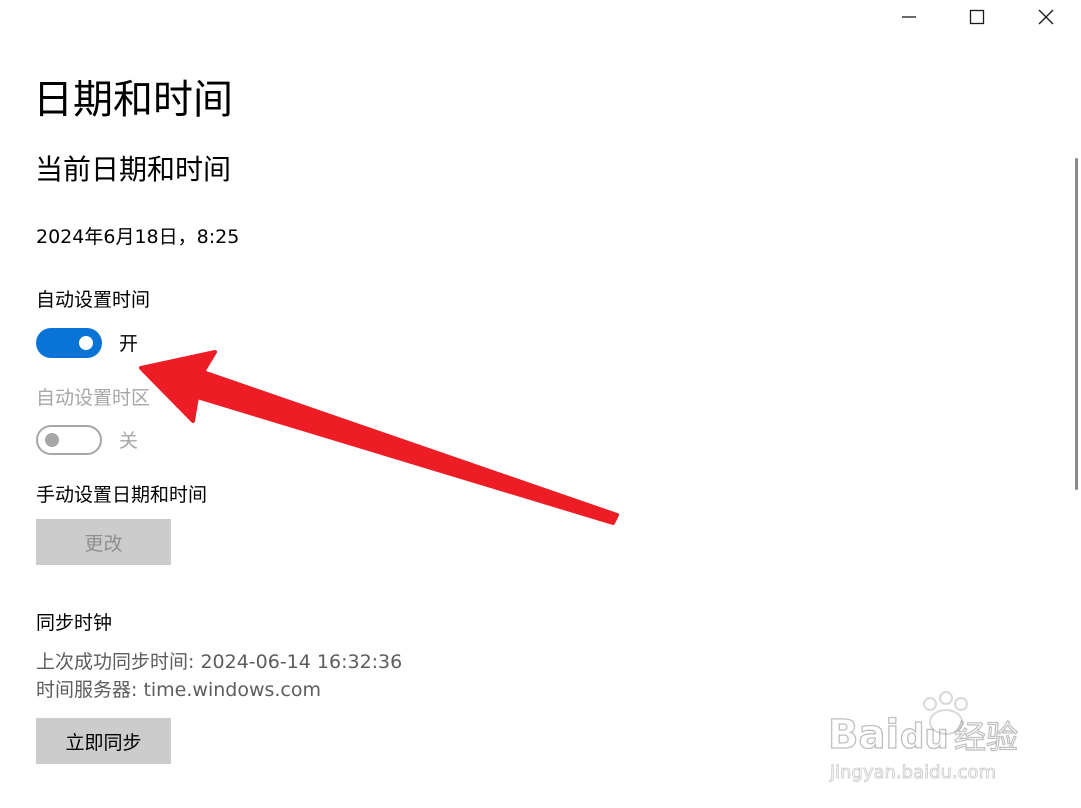  Describe the element at coordinates (986, 737) in the screenshot. I see `svg-text: 经验` at that location.